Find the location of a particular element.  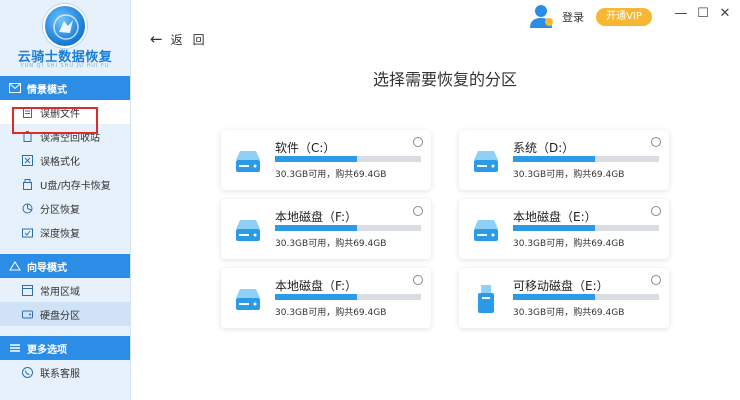

partition-card: 可移动磁盘（E:） 30.3GB可用，购共69.4GB is located at coordinates (564, 298).